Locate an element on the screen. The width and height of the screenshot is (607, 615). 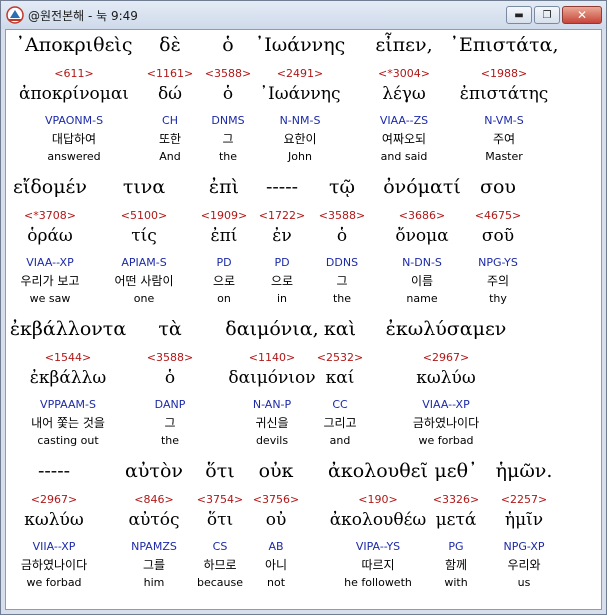
strong-number: <3756> is located at coordinates (276, 499).